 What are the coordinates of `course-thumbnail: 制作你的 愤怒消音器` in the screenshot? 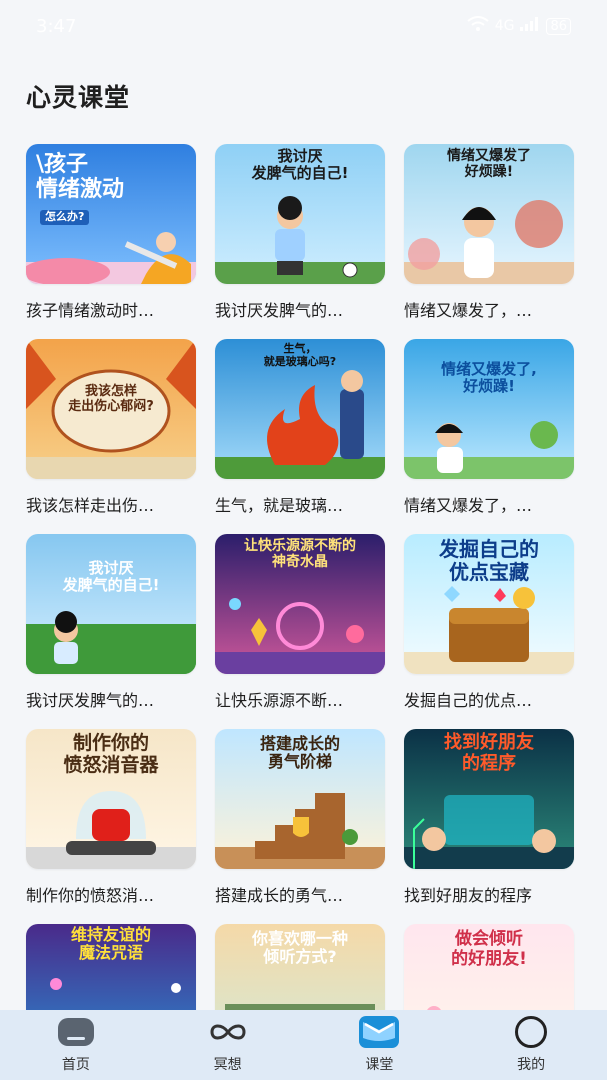 It's located at (111, 799).